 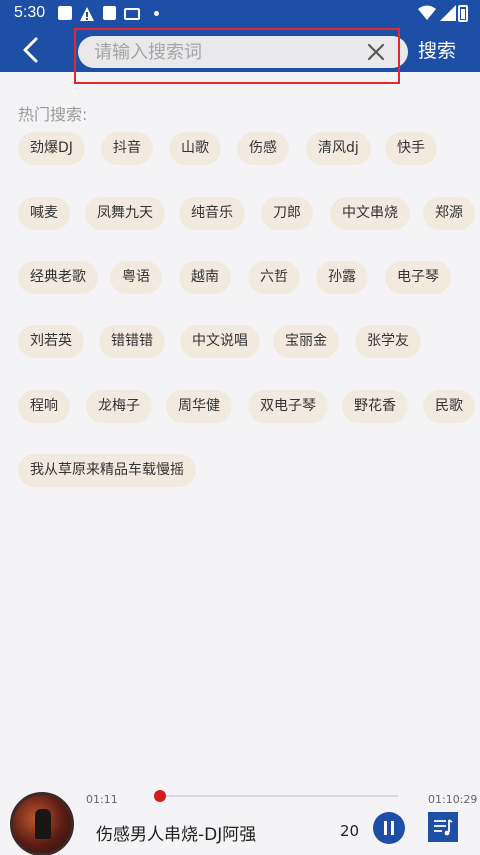 What do you see at coordinates (278, 796) in the screenshot?
I see `progress-track` at bounding box center [278, 796].